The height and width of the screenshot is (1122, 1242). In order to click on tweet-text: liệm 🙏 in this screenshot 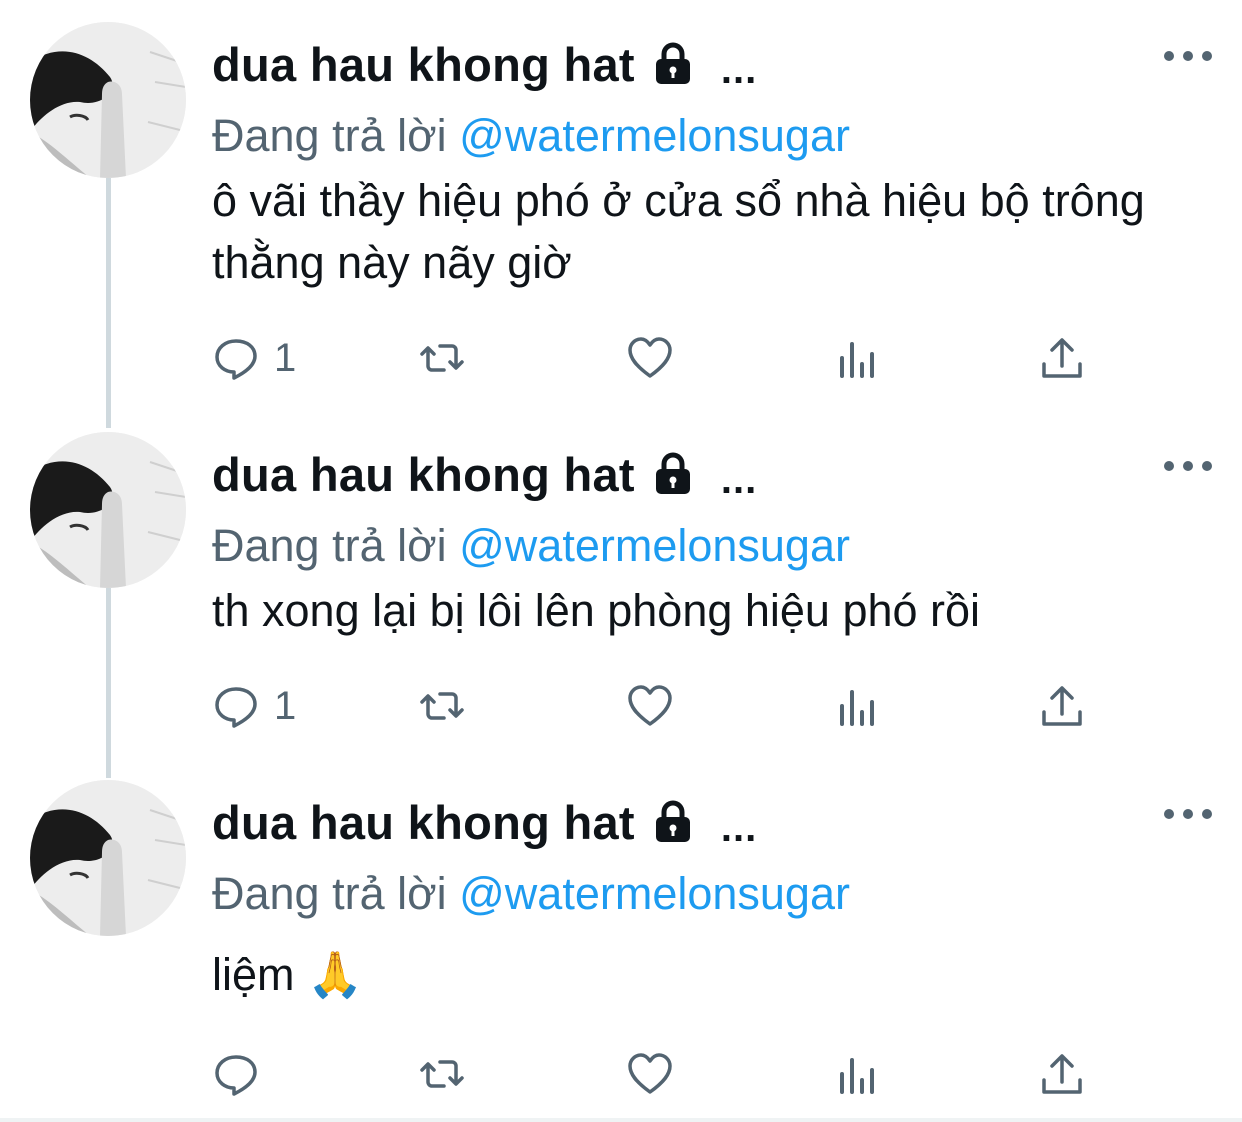, I will do `click(288, 974)`.